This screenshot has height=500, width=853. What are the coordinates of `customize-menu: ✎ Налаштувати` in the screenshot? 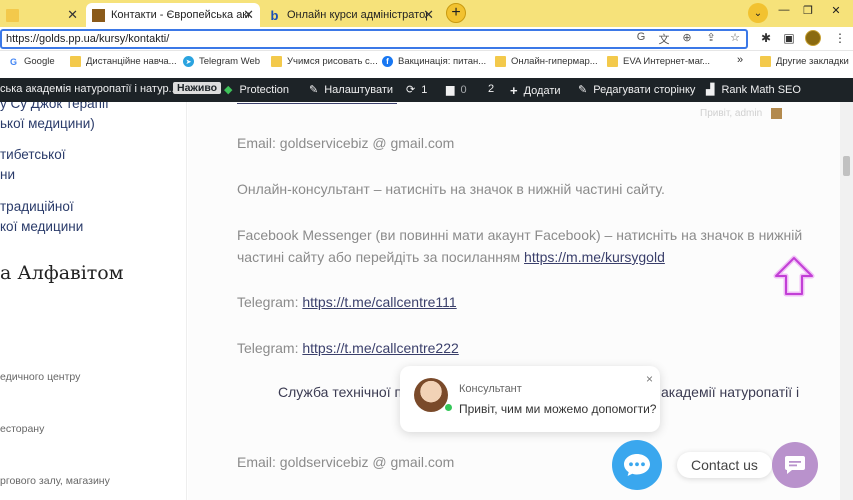 It's located at (351, 90).